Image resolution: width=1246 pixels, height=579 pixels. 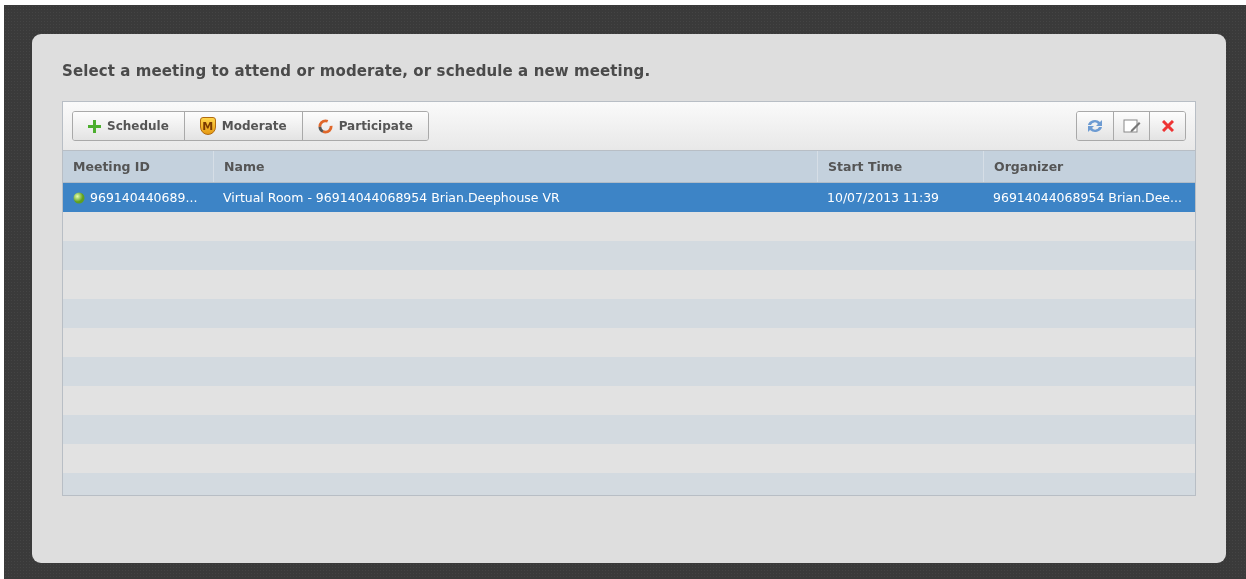 What do you see at coordinates (325, 126) in the screenshot?
I see `swirl-icon` at bounding box center [325, 126].